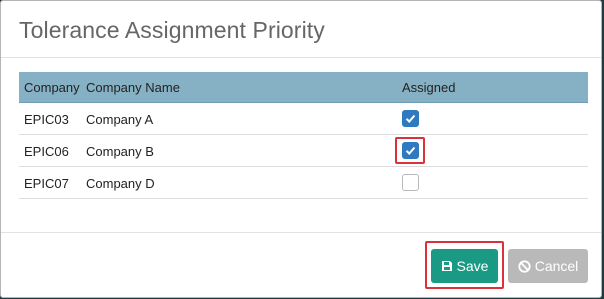 The width and height of the screenshot is (604, 299). What do you see at coordinates (303, 151) in the screenshot?
I see `table-row: EPIC06 Company B` at bounding box center [303, 151].